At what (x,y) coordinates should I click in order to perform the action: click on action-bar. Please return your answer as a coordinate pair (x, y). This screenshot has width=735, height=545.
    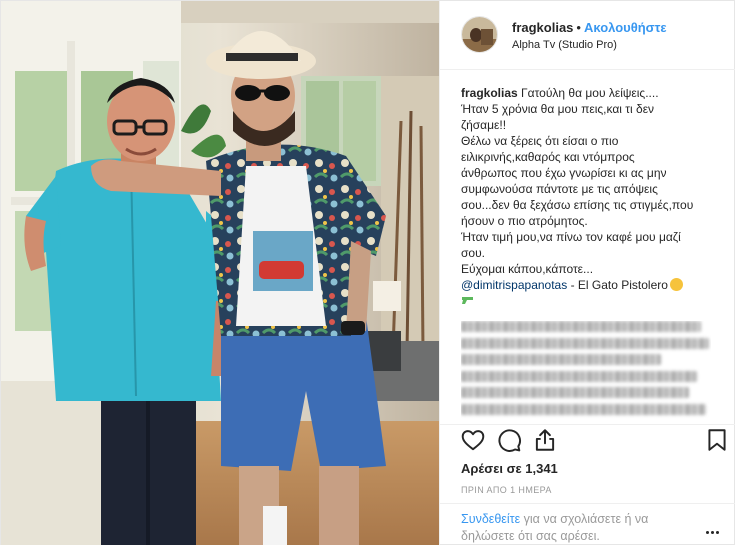
    Looking at the image, I should click on (594, 442).